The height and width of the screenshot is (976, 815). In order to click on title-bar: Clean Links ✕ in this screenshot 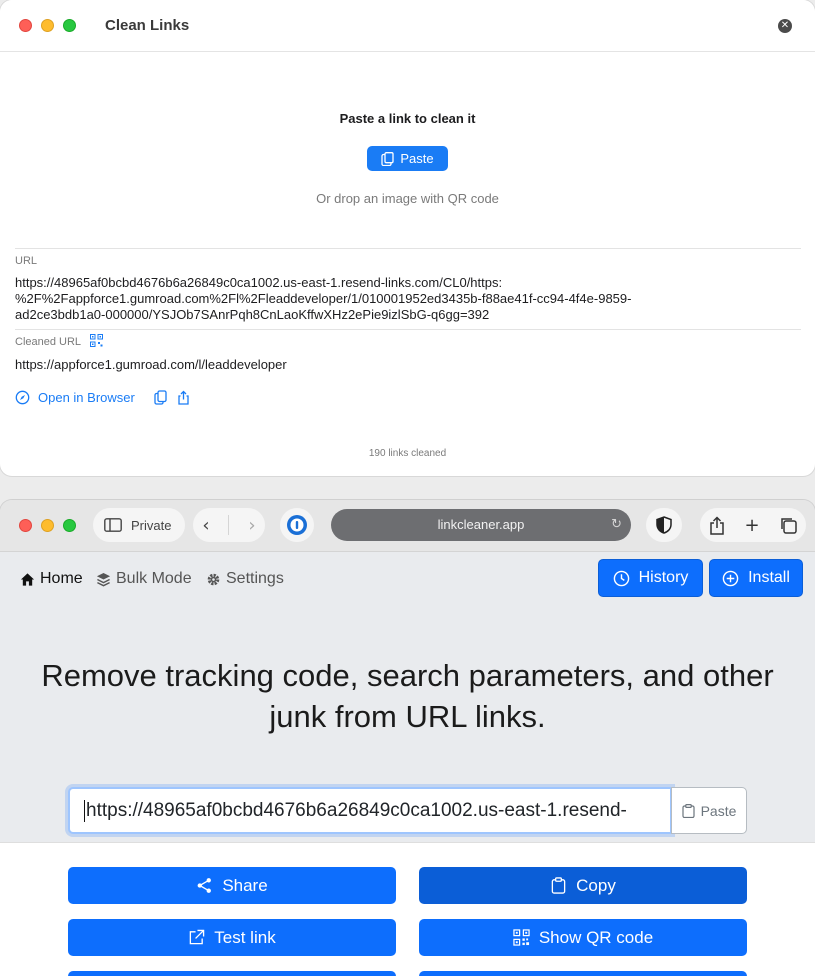, I will do `click(407, 26)`.